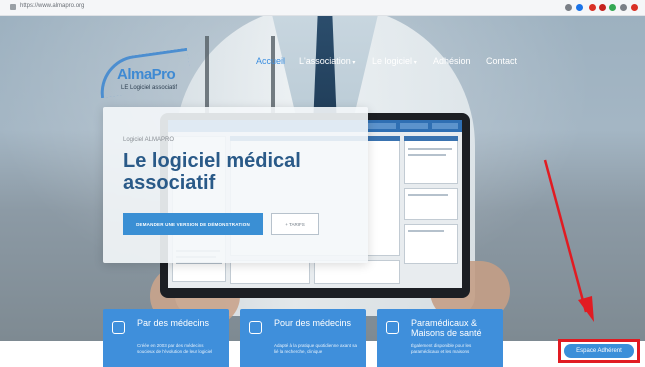 Image resolution: width=645 pixels, height=367 pixels. Describe the element at coordinates (568, 240) in the screenshot. I see `annotation-arrow-icon` at that location.